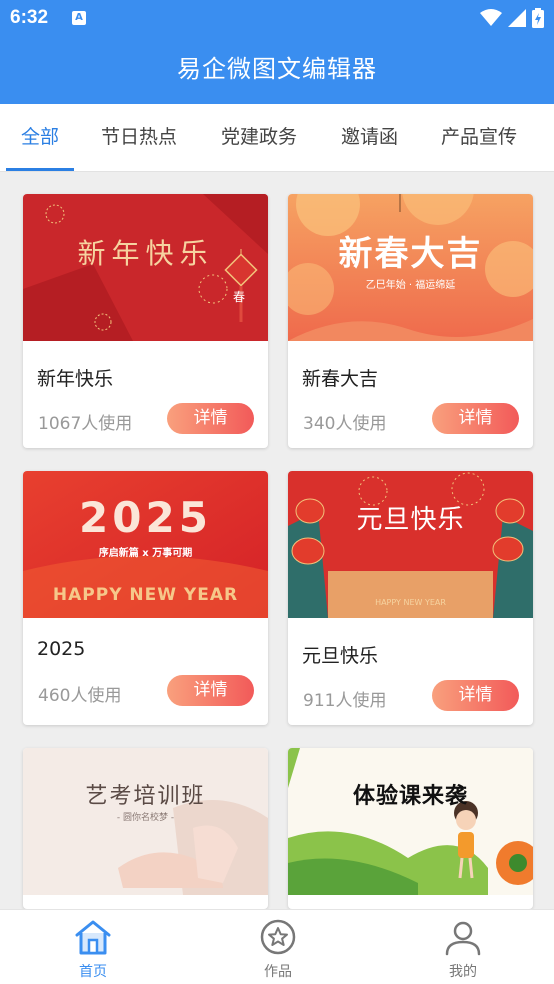 The width and height of the screenshot is (554, 984). What do you see at coordinates (277, 19) in the screenshot?
I see `status-bar: 6:32 A` at bounding box center [277, 19].